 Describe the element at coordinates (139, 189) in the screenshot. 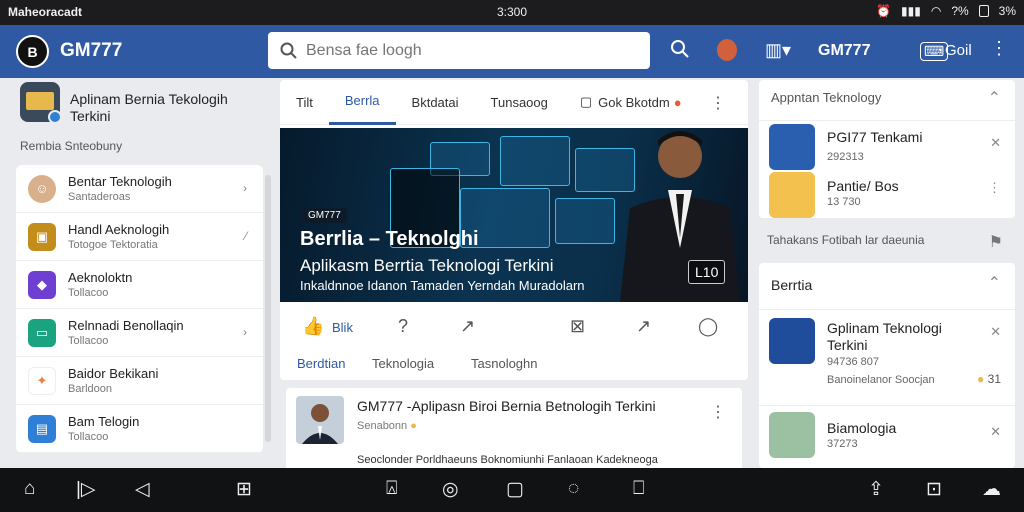

I see `list-item: ☺ Bentar Teknologih Santaderoas ›` at that location.